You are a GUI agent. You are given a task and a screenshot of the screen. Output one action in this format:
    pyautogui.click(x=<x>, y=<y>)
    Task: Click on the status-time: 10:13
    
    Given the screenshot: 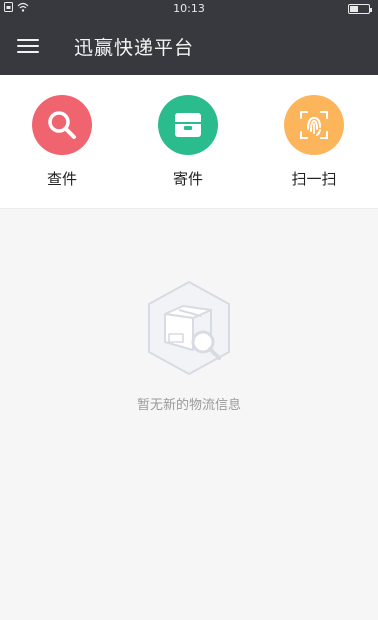 What is the action you would take?
    pyautogui.click(x=189, y=8)
    